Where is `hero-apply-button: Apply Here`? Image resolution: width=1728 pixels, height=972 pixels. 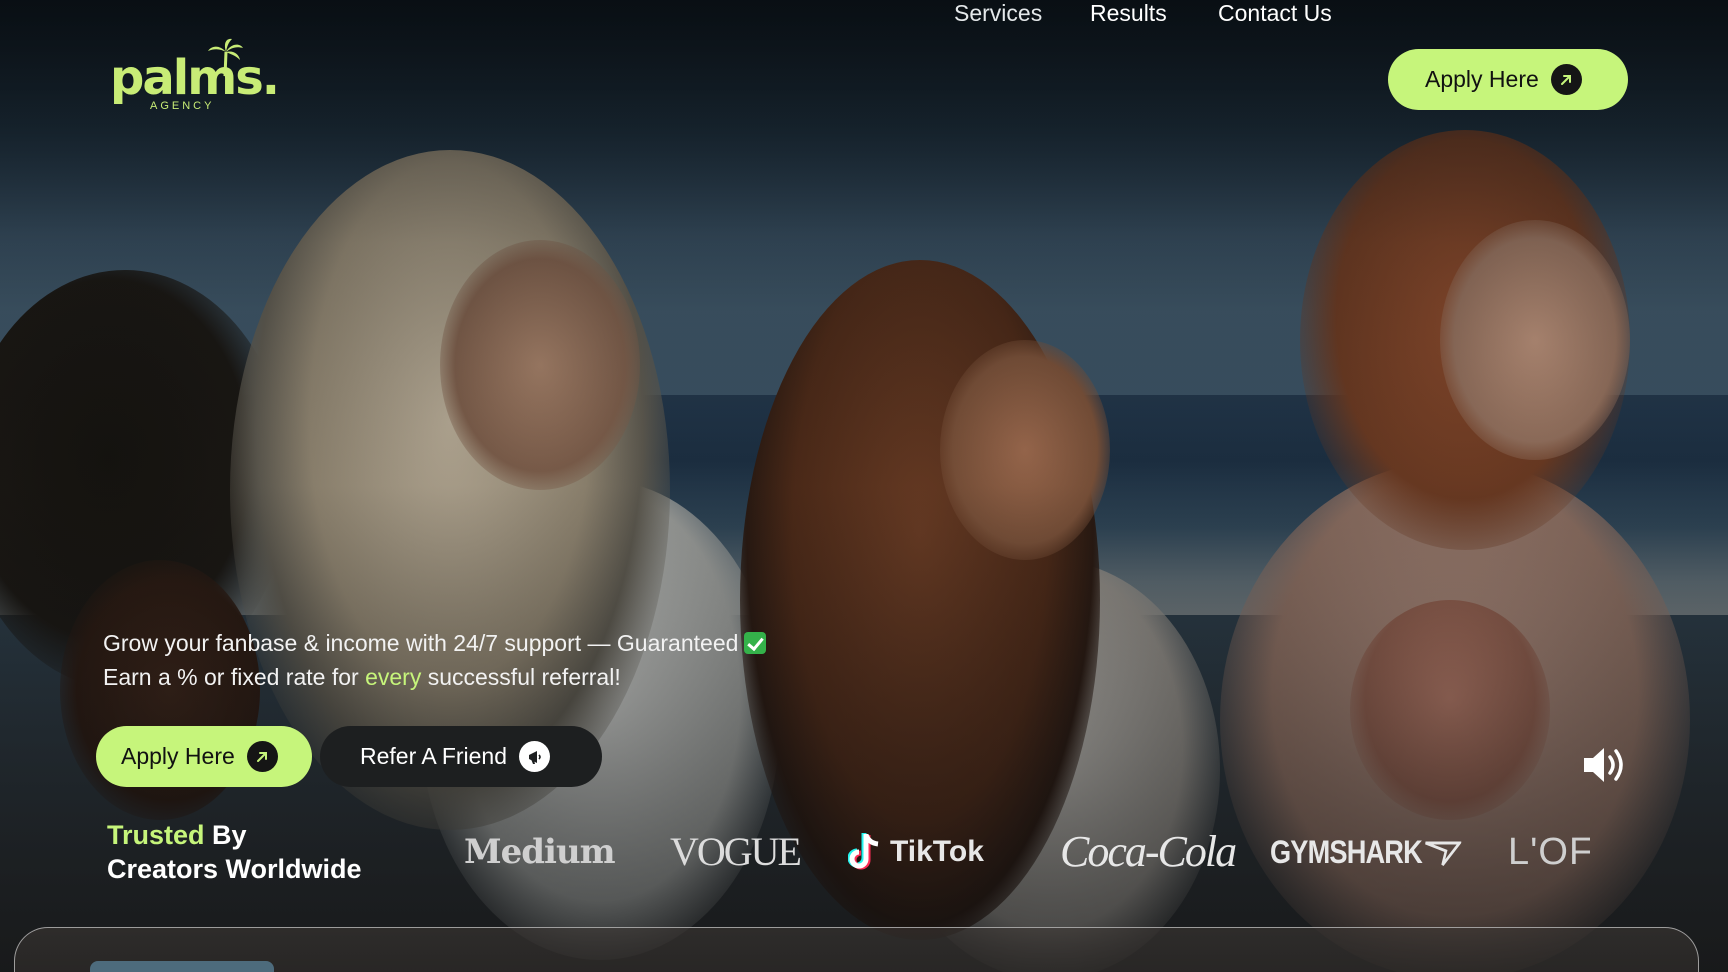 hero-apply-button: Apply Here is located at coordinates (204, 756).